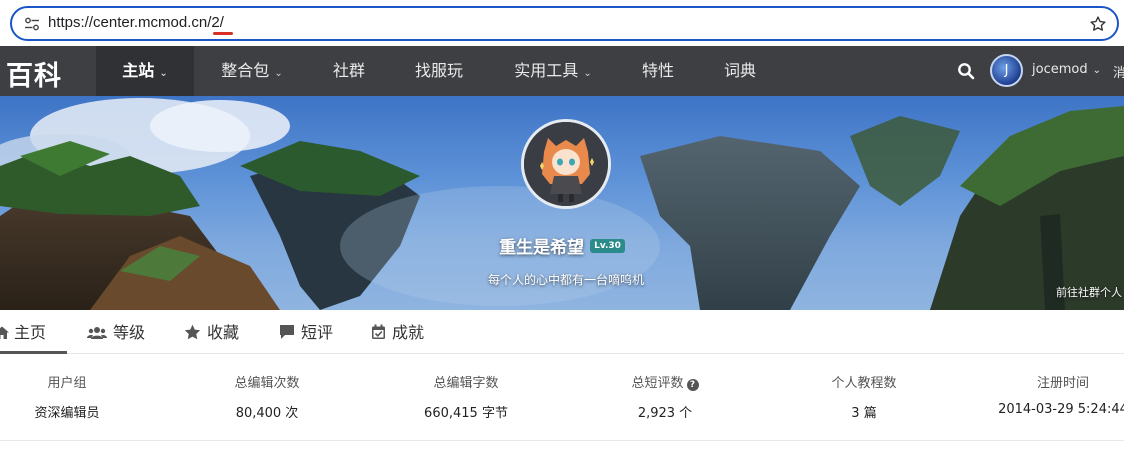 The width and height of the screenshot is (1124, 453). Describe the element at coordinates (1062, 383) in the screenshot. I see `stat-label: 注册时间` at that location.